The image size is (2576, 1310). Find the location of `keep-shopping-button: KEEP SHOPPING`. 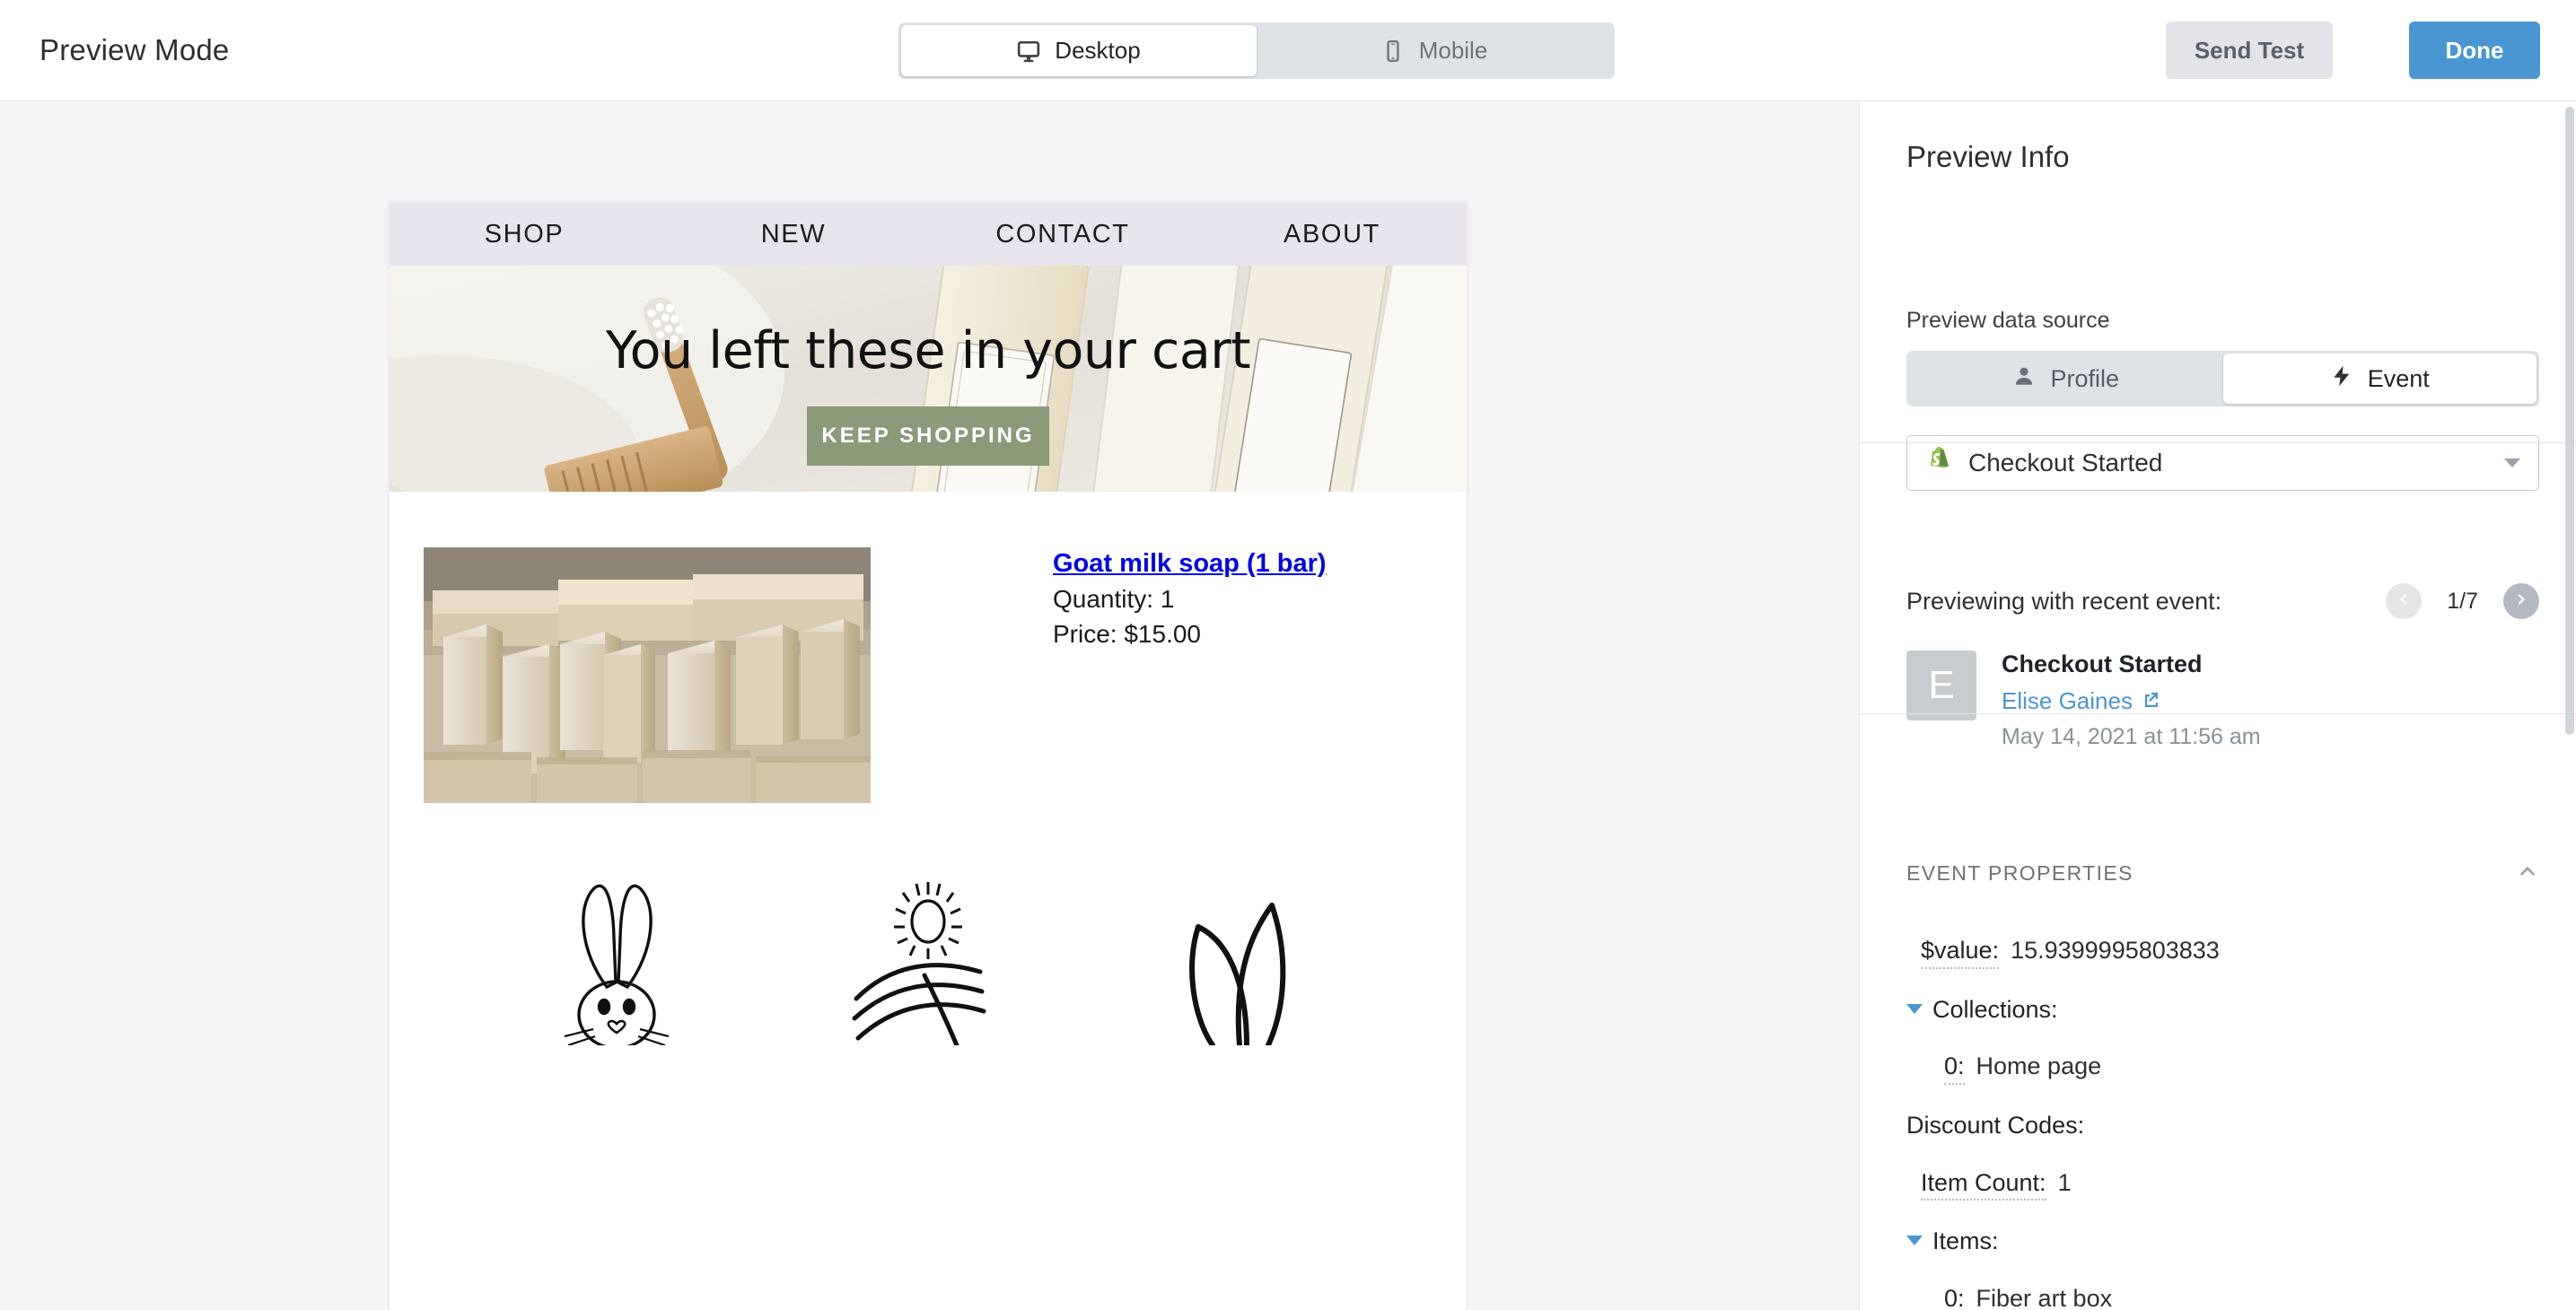

keep-shopping-button: KEEP SHOPPING is located at coordinates (928, 436).